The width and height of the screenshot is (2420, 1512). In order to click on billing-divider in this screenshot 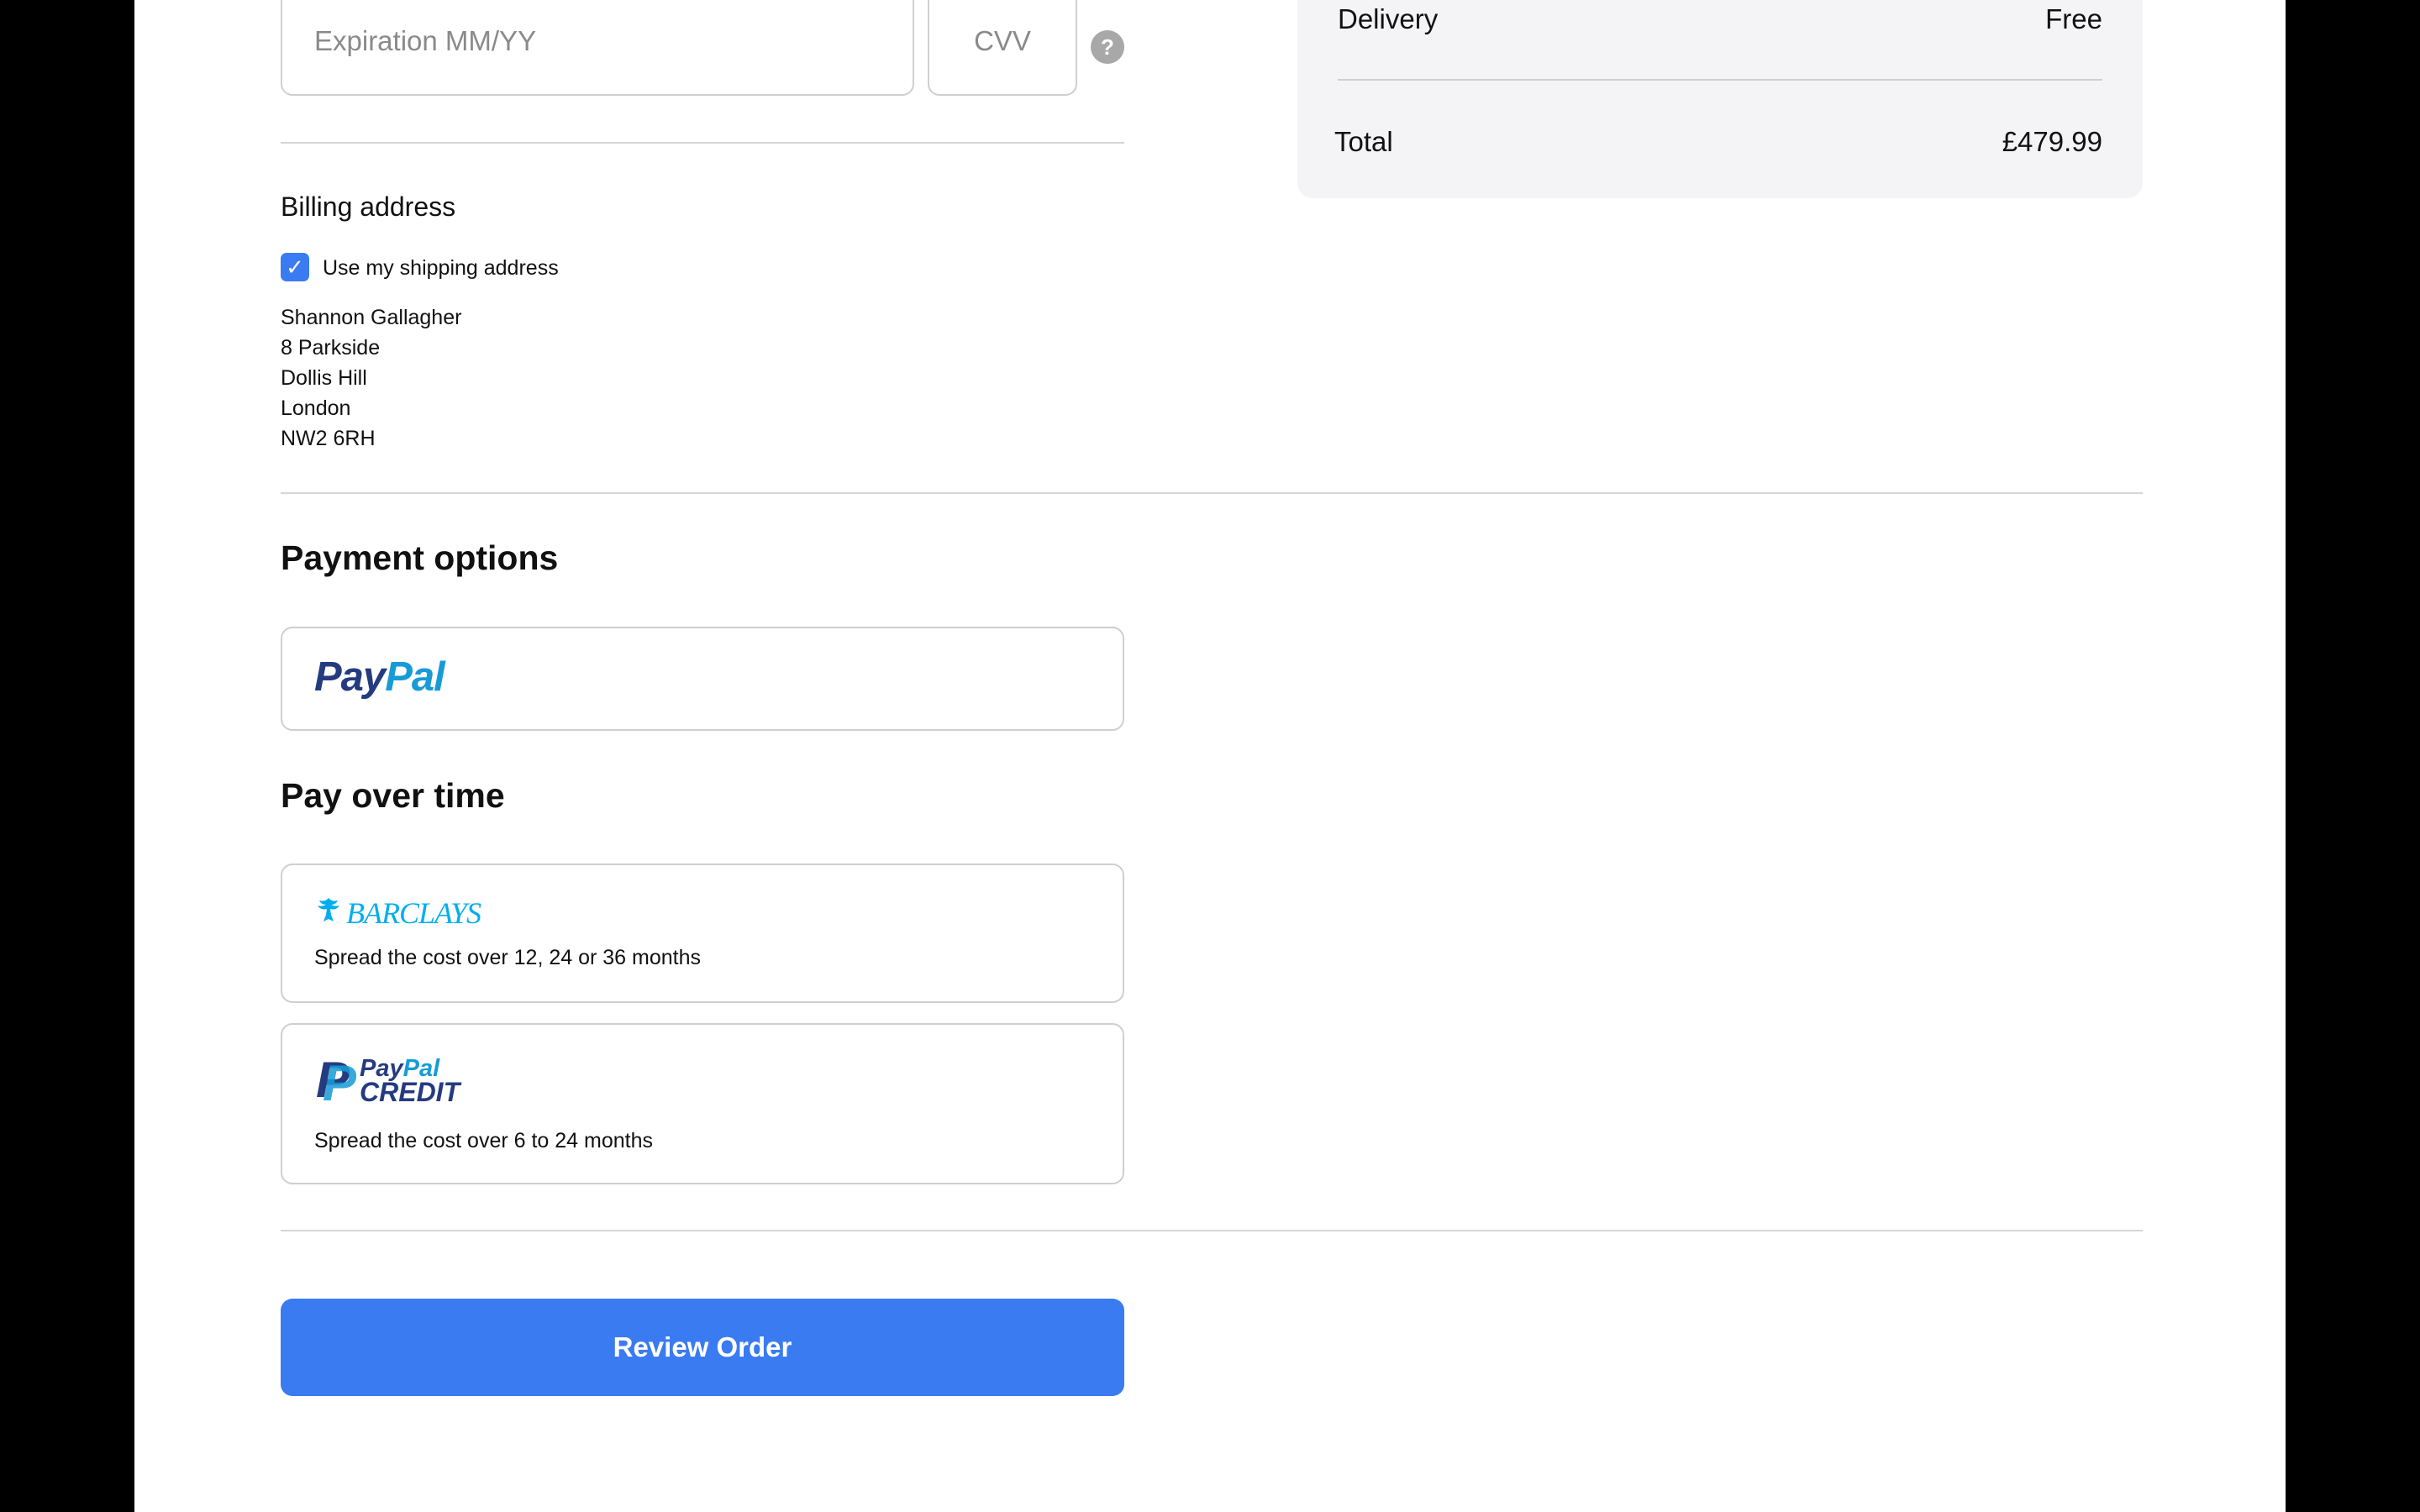, I will do `click(1212, 493)`.